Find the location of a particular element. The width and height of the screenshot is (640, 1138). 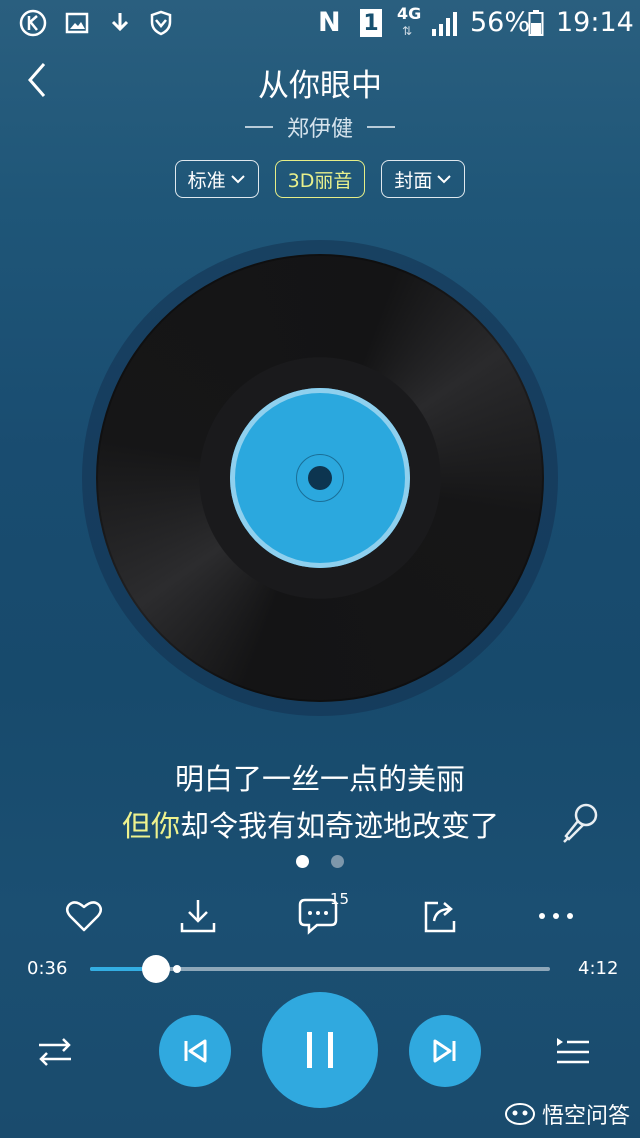

pause-icon is located at coordinates (320, 1050).